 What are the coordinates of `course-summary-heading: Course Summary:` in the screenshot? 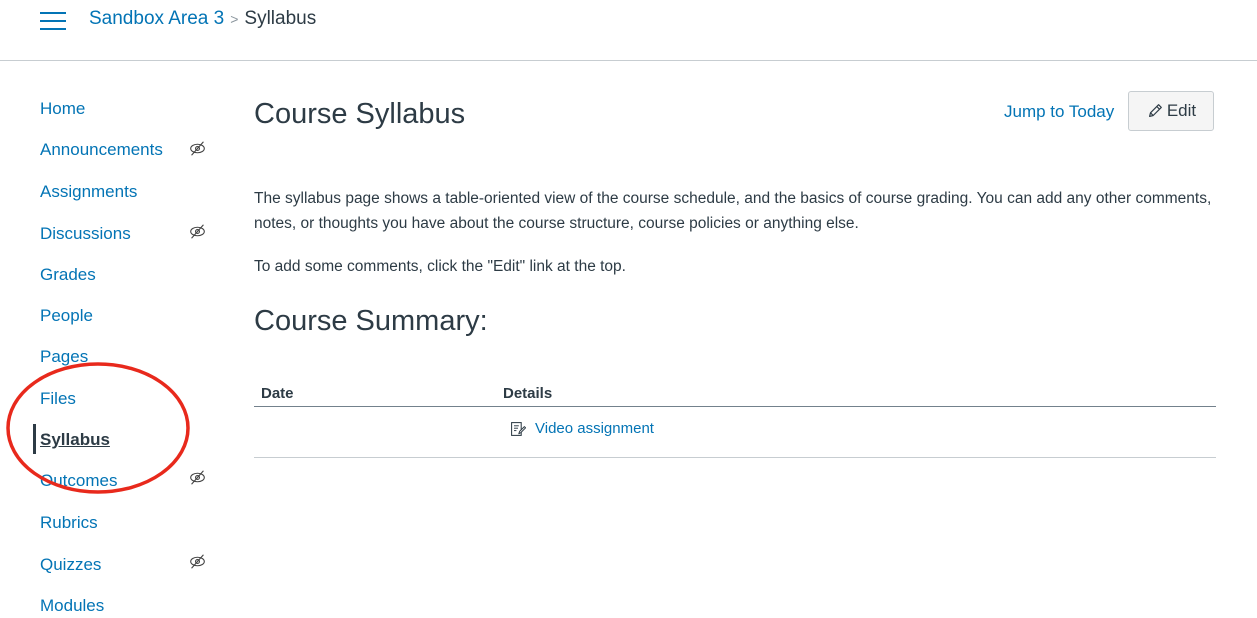 It's located at (371, 321).